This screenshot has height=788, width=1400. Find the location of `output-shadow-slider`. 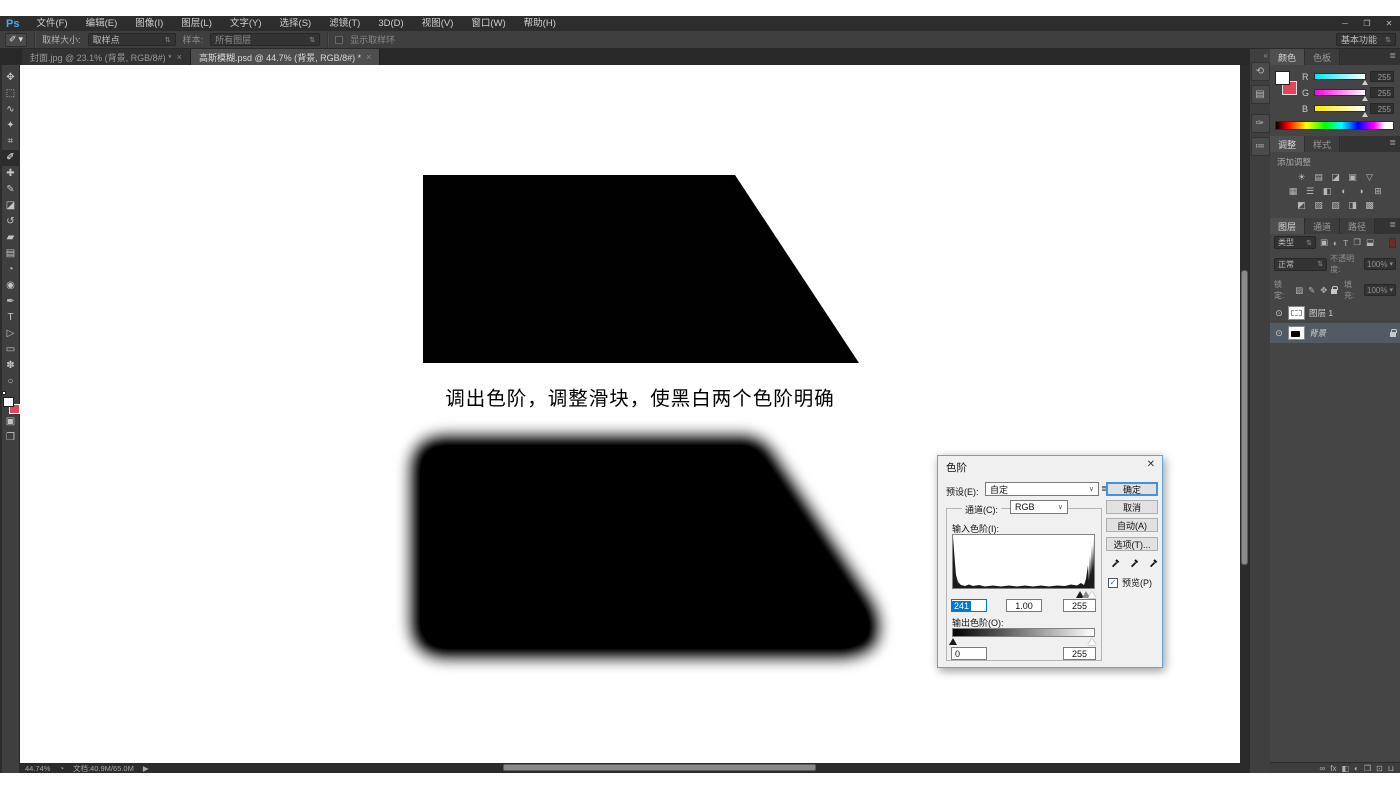

output-shadow-slider is located at coordinates (953, 641).